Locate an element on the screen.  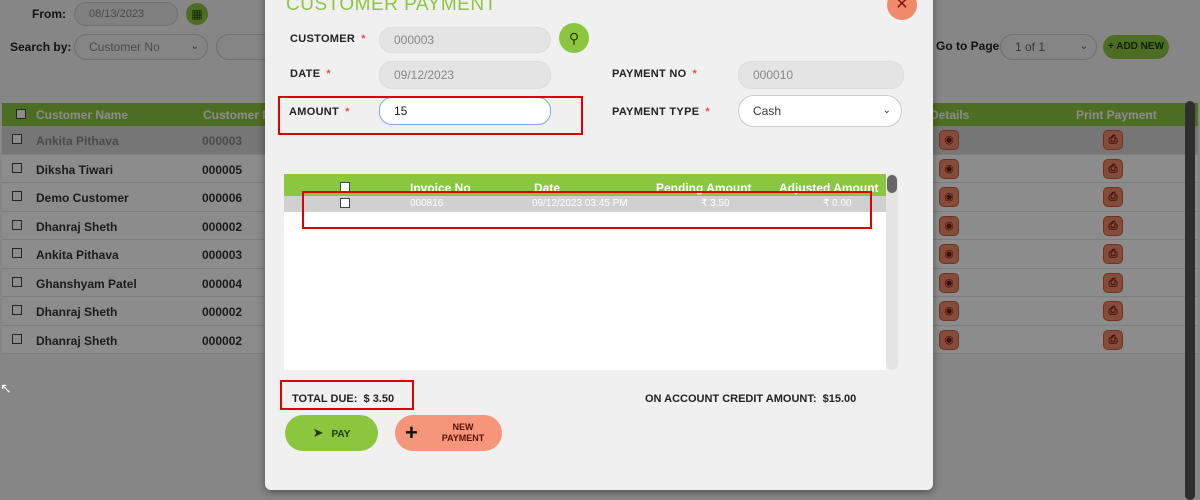
plus-icon: + is located at coordinates (411, 432).